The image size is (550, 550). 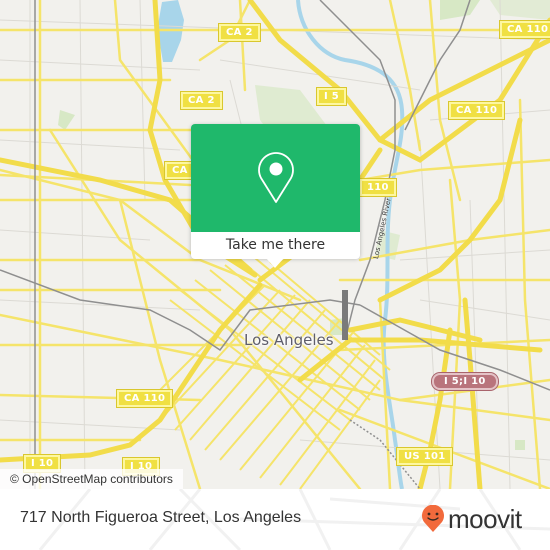 I want to click on destination-popup: Take me there, so click(x=275, y=196).